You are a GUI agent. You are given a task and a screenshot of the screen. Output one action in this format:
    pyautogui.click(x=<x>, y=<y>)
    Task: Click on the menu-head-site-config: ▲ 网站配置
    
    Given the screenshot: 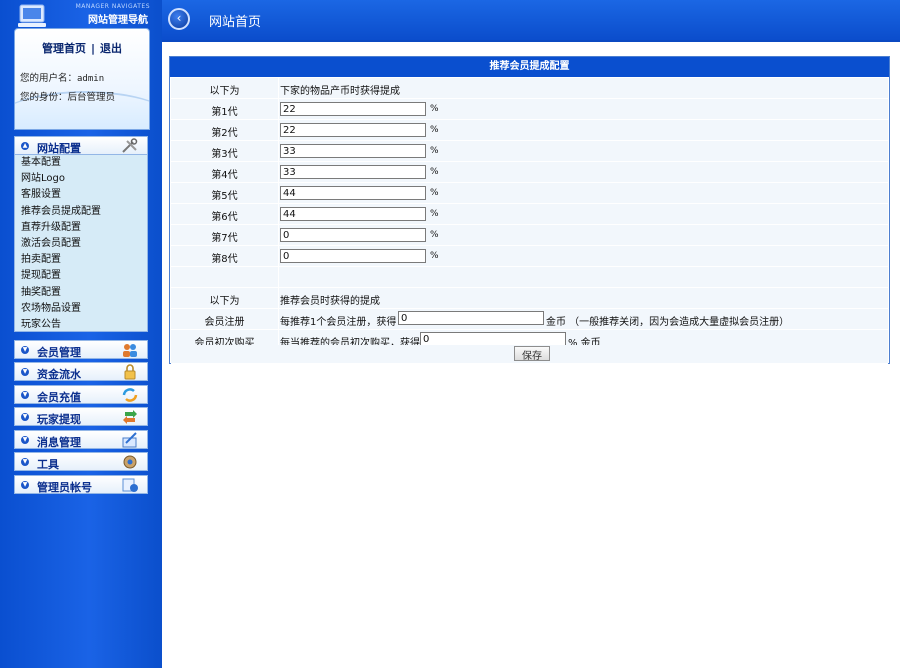 What is the action you would take?
    pyautogui.click(x=81, y=145)
    